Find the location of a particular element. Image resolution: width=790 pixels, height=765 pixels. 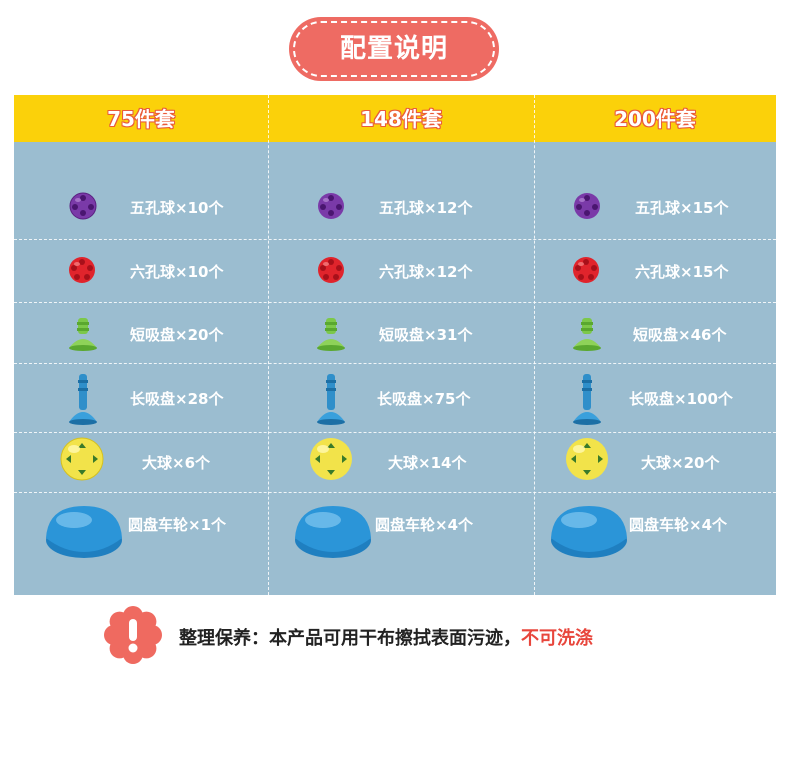

column-header-148: 148件套 is located at coordinates (401, 119).